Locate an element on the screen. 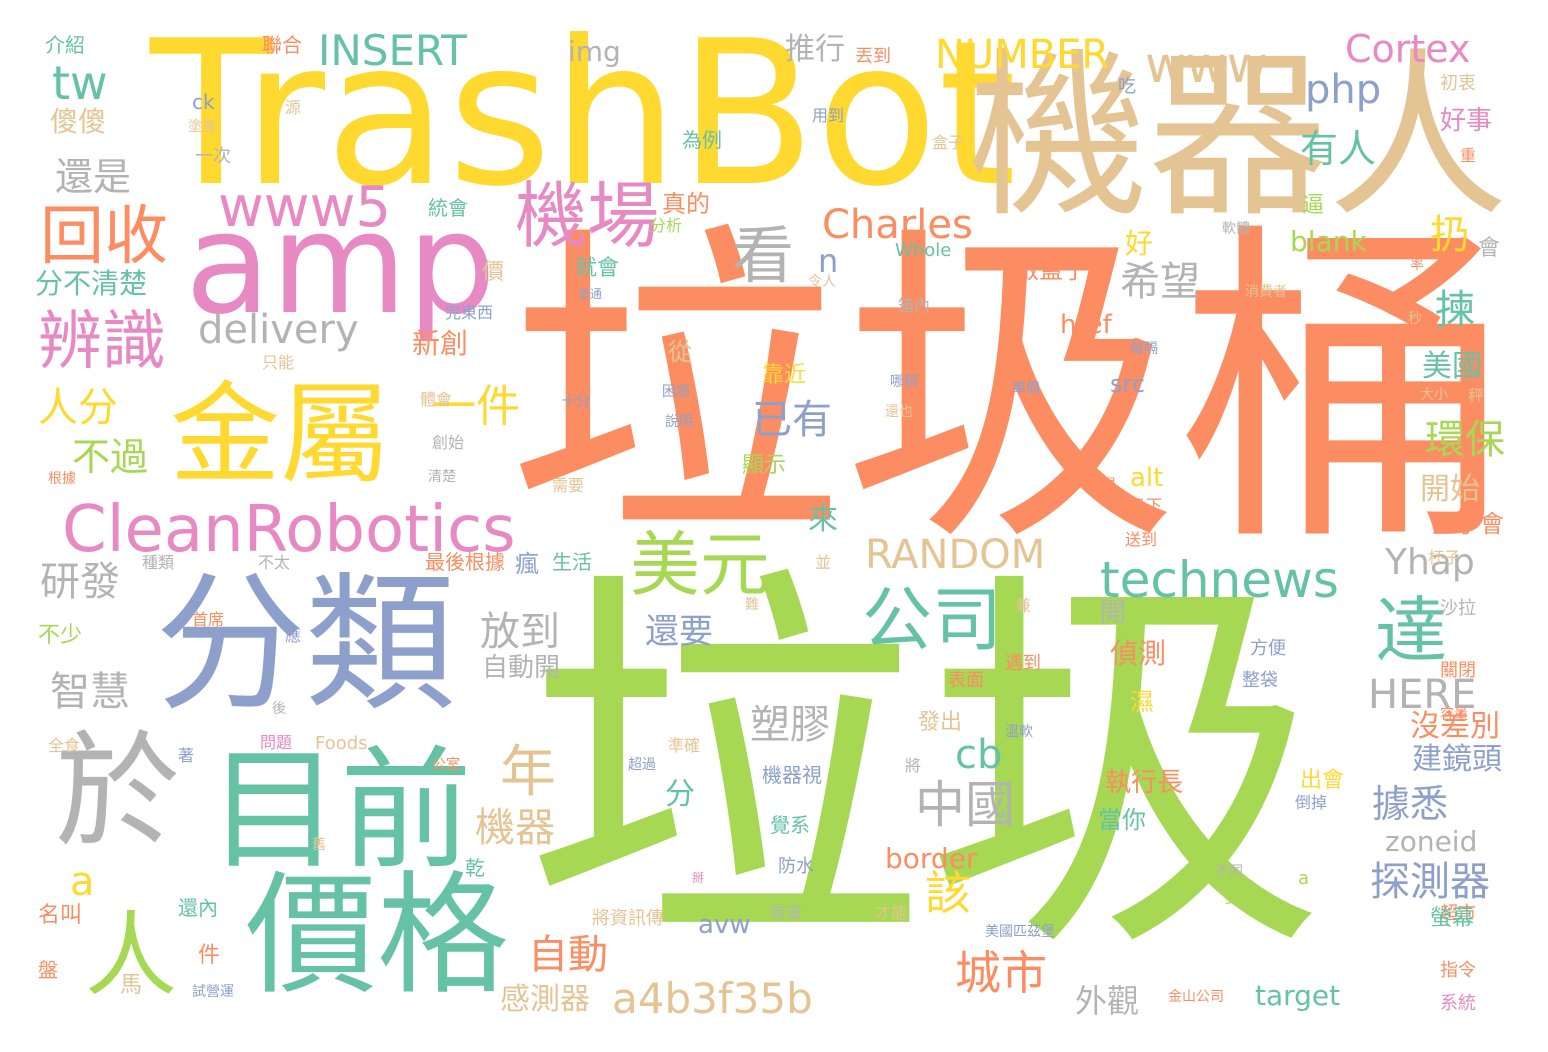 The height and width of the screenshot is (1052, 1548). word: n is located at coordinates (828, 261).